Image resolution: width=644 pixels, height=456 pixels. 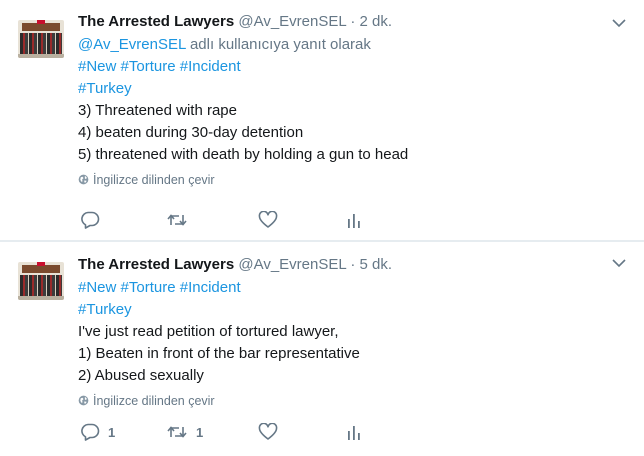 What do you see at coordinates (132, 44) in the screenshot?
I see `reply-mention-link: @Av_EvrenSEL` at bounding box center [132, 44].